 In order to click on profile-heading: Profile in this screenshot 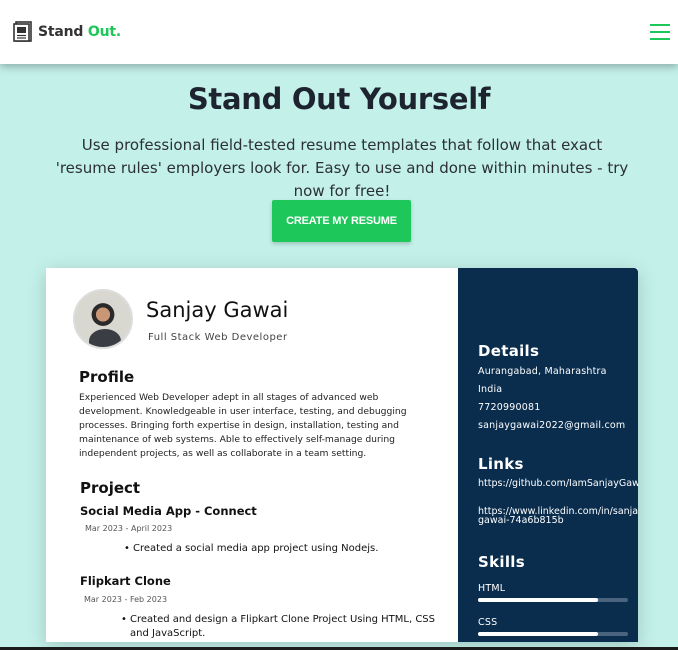, I will do `click(107, 377)`.